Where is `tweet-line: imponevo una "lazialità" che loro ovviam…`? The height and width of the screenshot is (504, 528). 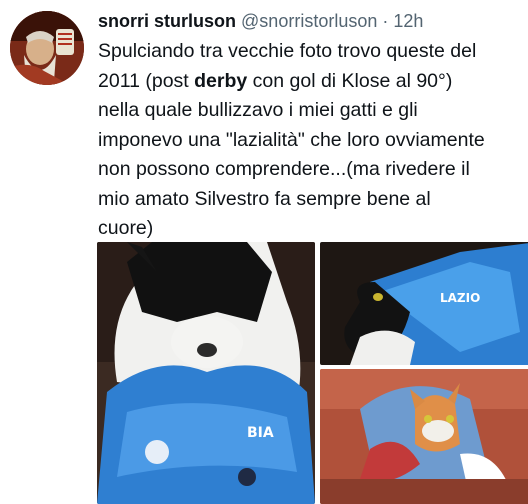 tweet-line: imponevo una "lazialità" che loro ovviam… is located at coordinates (291, 139).